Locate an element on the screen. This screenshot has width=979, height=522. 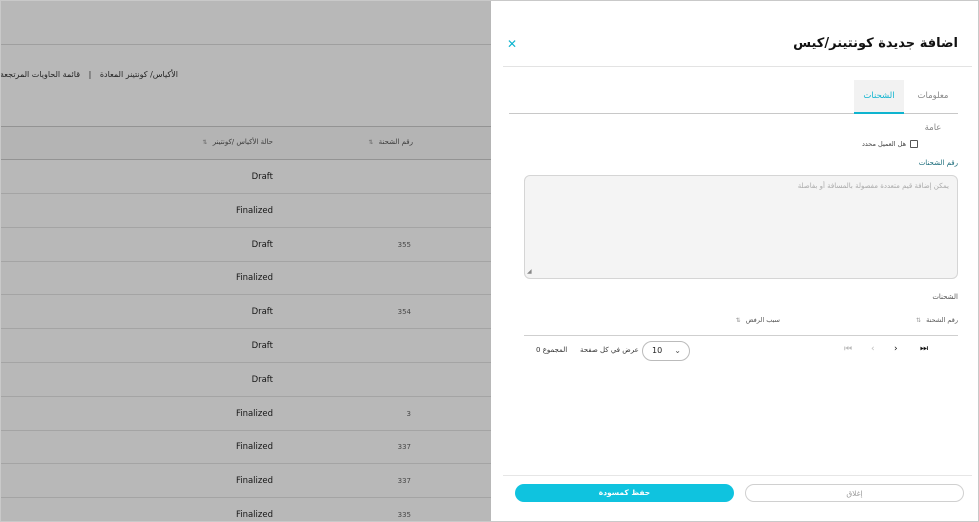
per-page-value: 10 is located at coordinates (657, 350).